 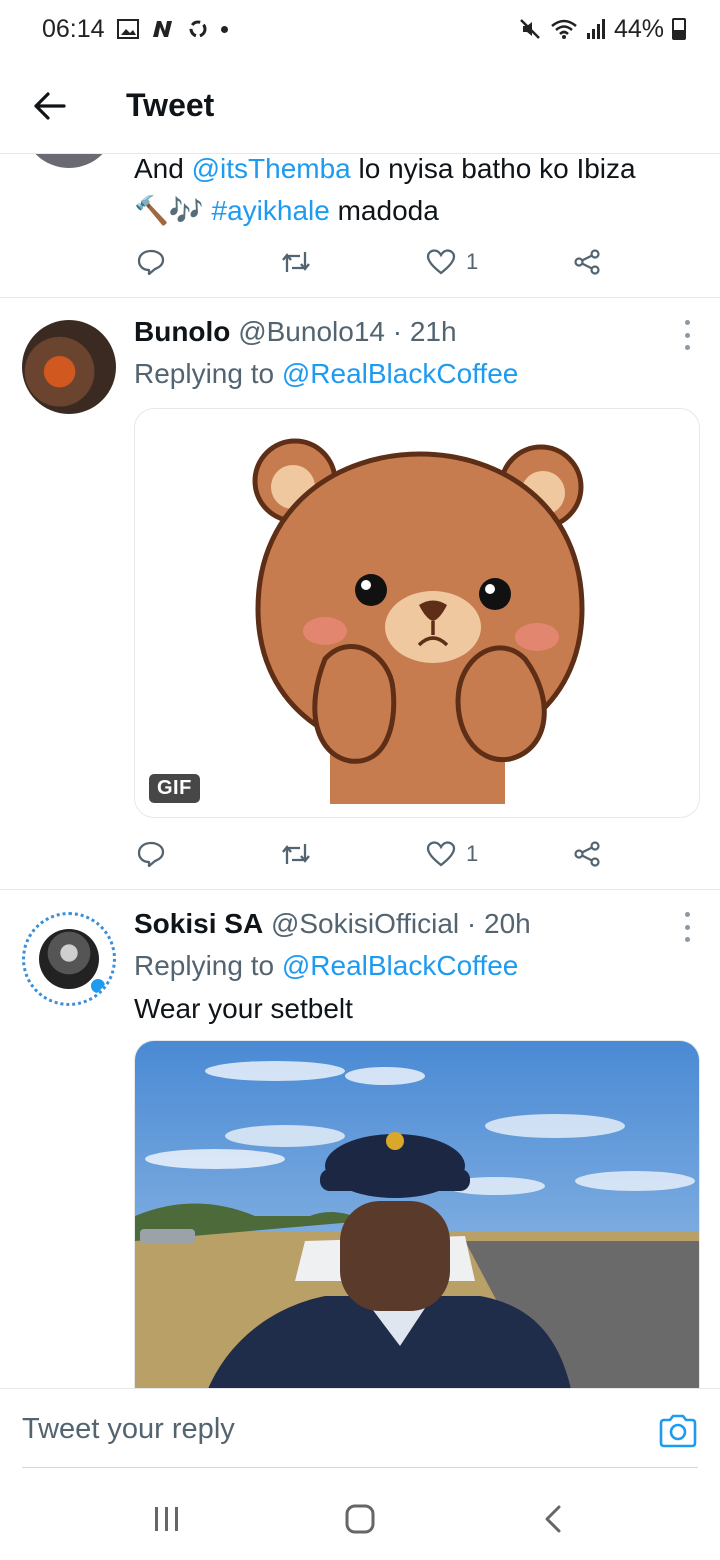 I want to click on signal-icon, so click(x=595, y=29).